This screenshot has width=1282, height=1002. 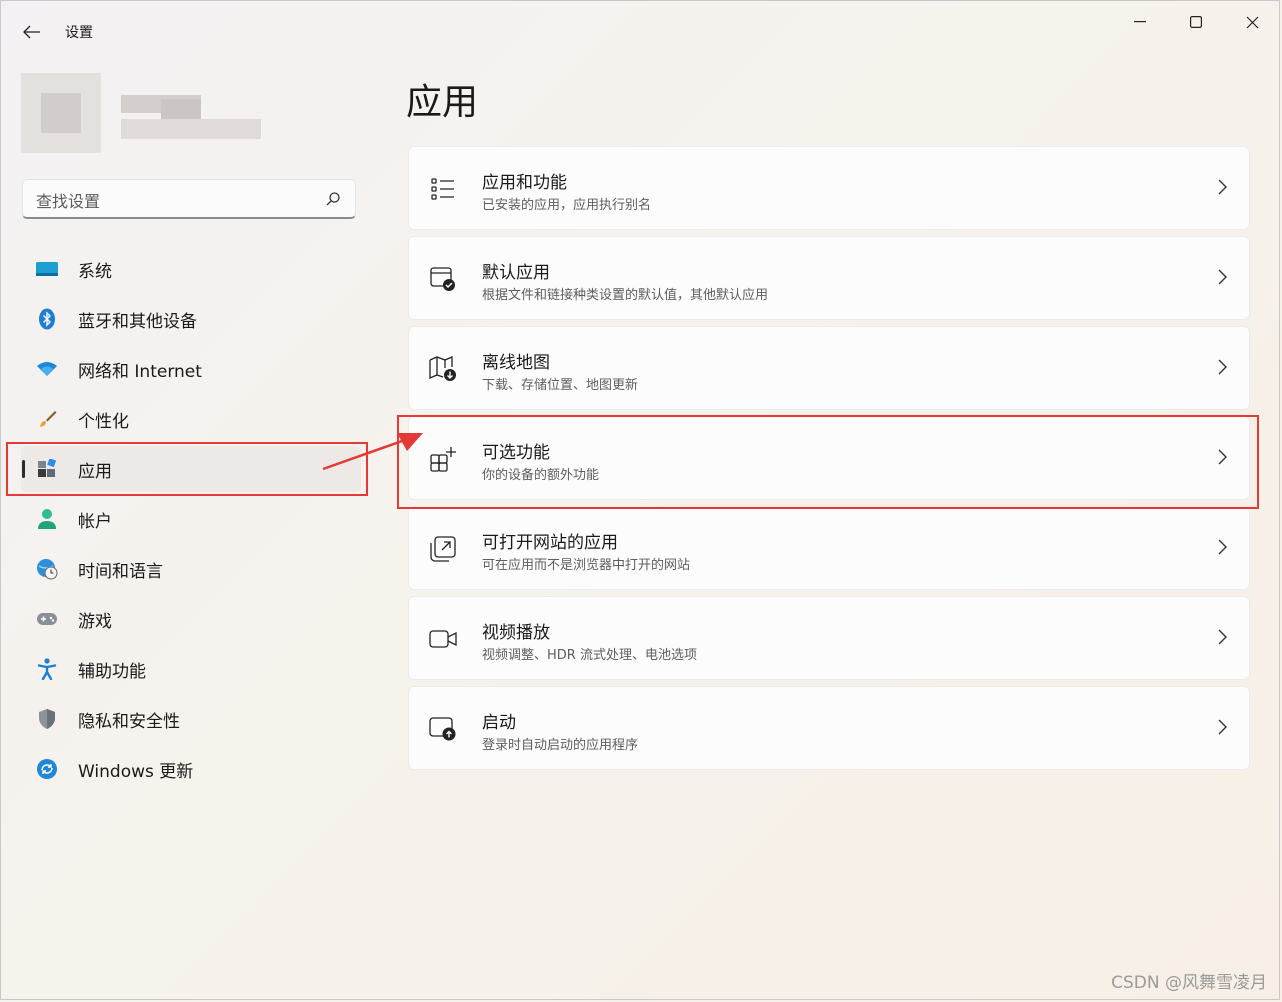 I want to click on globe-clock-icon, so click(x=47, y=569).